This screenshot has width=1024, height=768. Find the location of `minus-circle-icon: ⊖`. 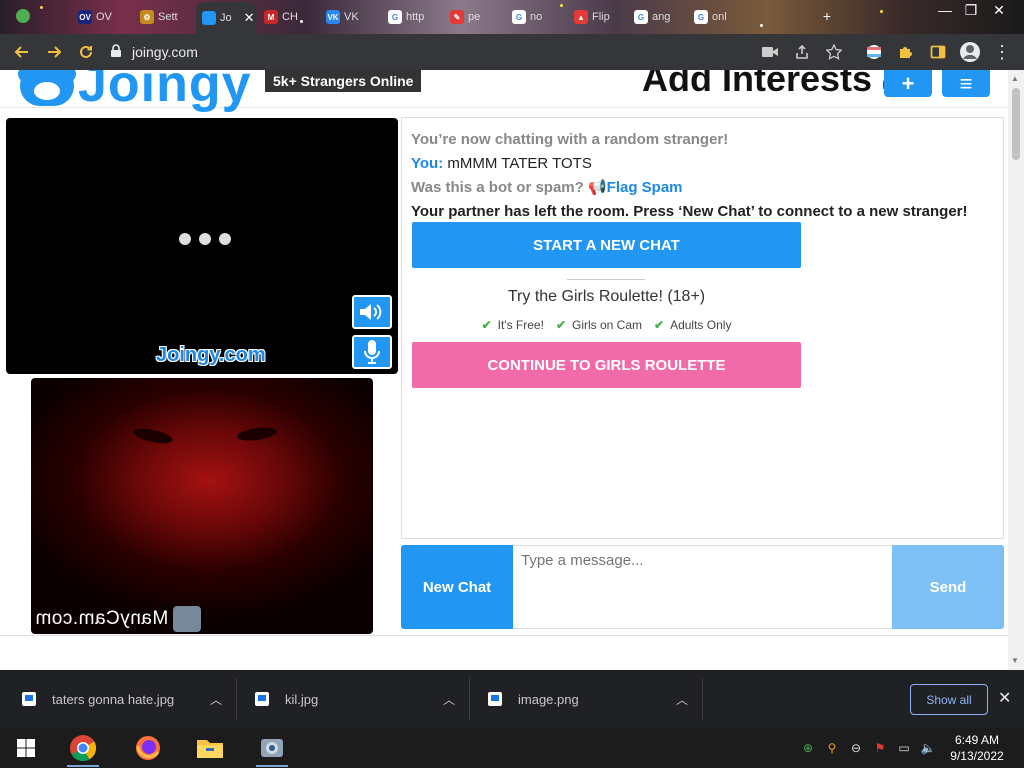

minus-circle-icon: ⊖ is located at coordinates (856, 748).